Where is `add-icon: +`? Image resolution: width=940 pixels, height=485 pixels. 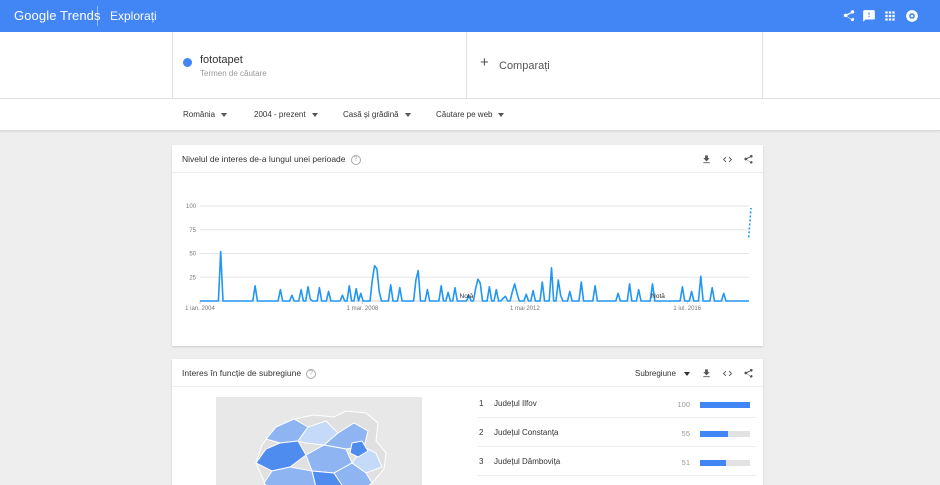 add-icon: + is located at coordinates (484, 62).